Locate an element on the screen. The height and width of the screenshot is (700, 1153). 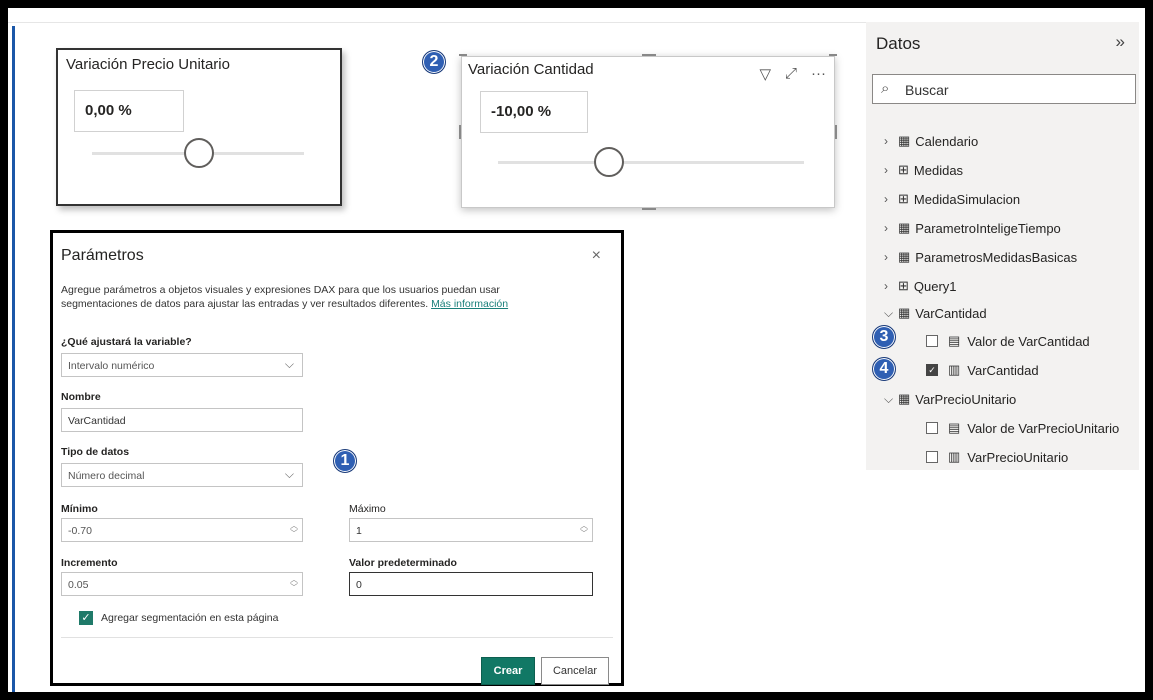
close-icon: × is located at coordinates (596, 256).